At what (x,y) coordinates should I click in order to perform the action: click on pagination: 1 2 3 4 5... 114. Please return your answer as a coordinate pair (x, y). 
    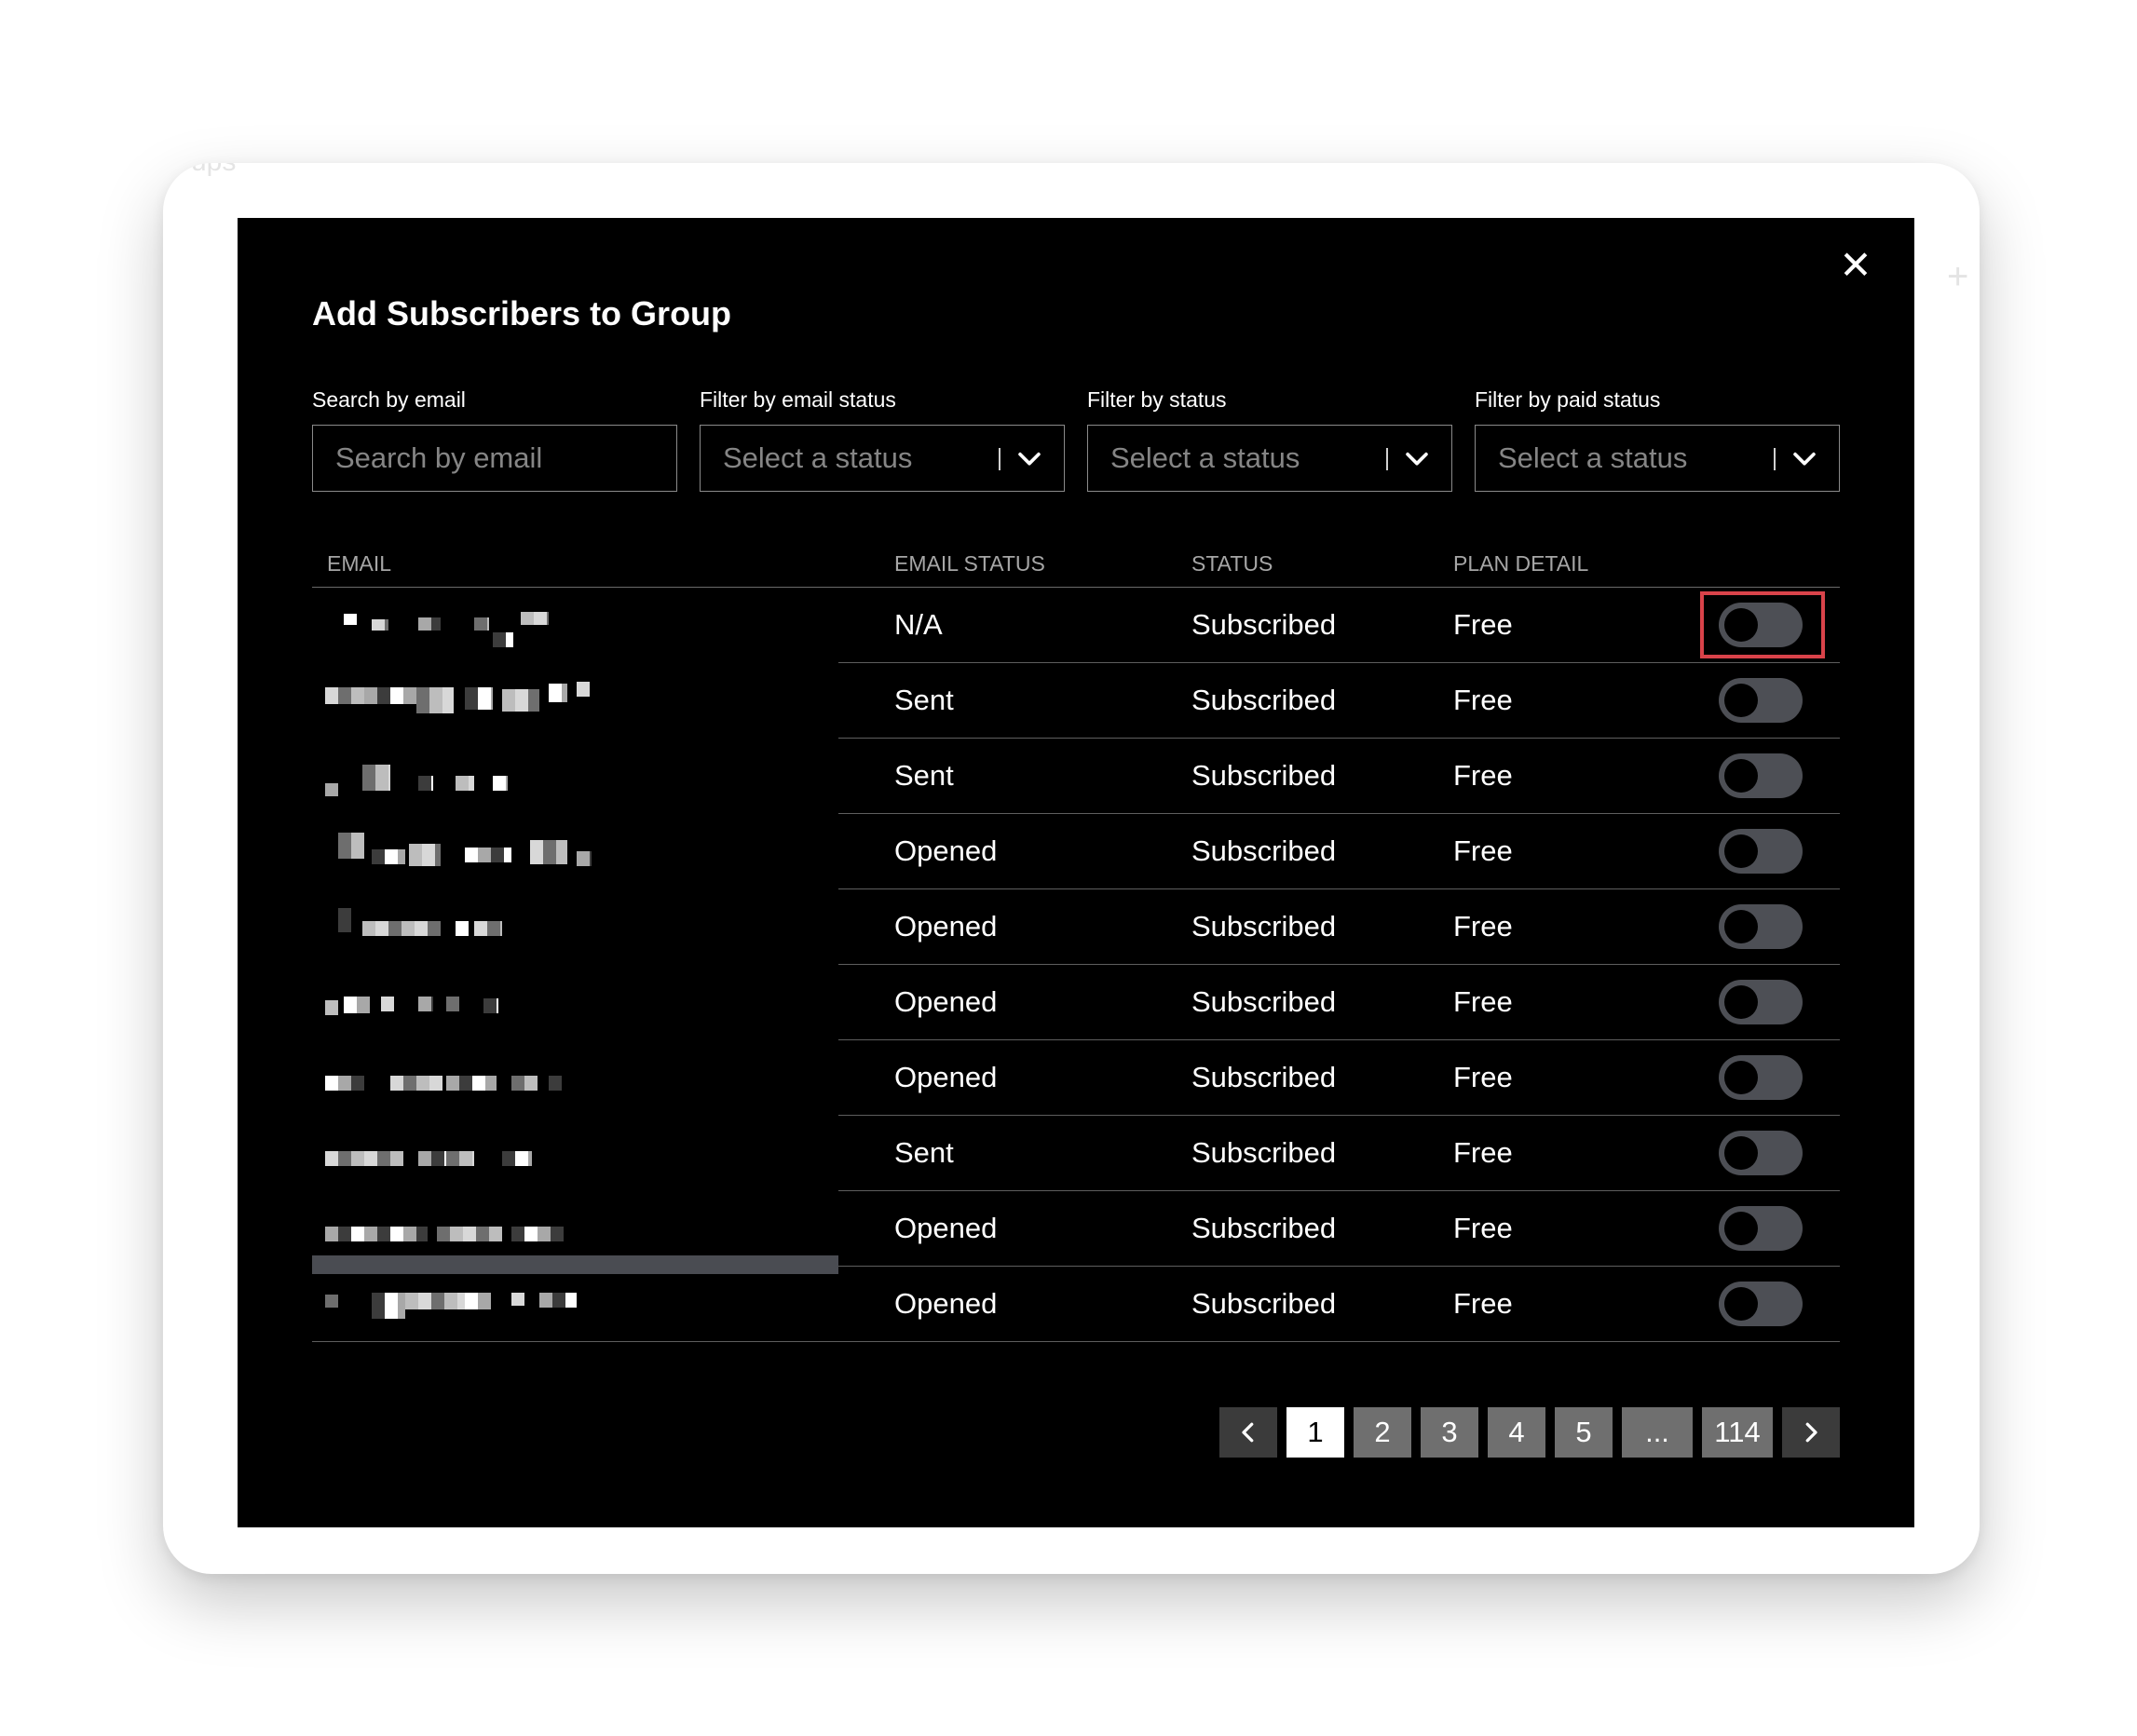
    Looking at the image, I should click on (1525, 1432).